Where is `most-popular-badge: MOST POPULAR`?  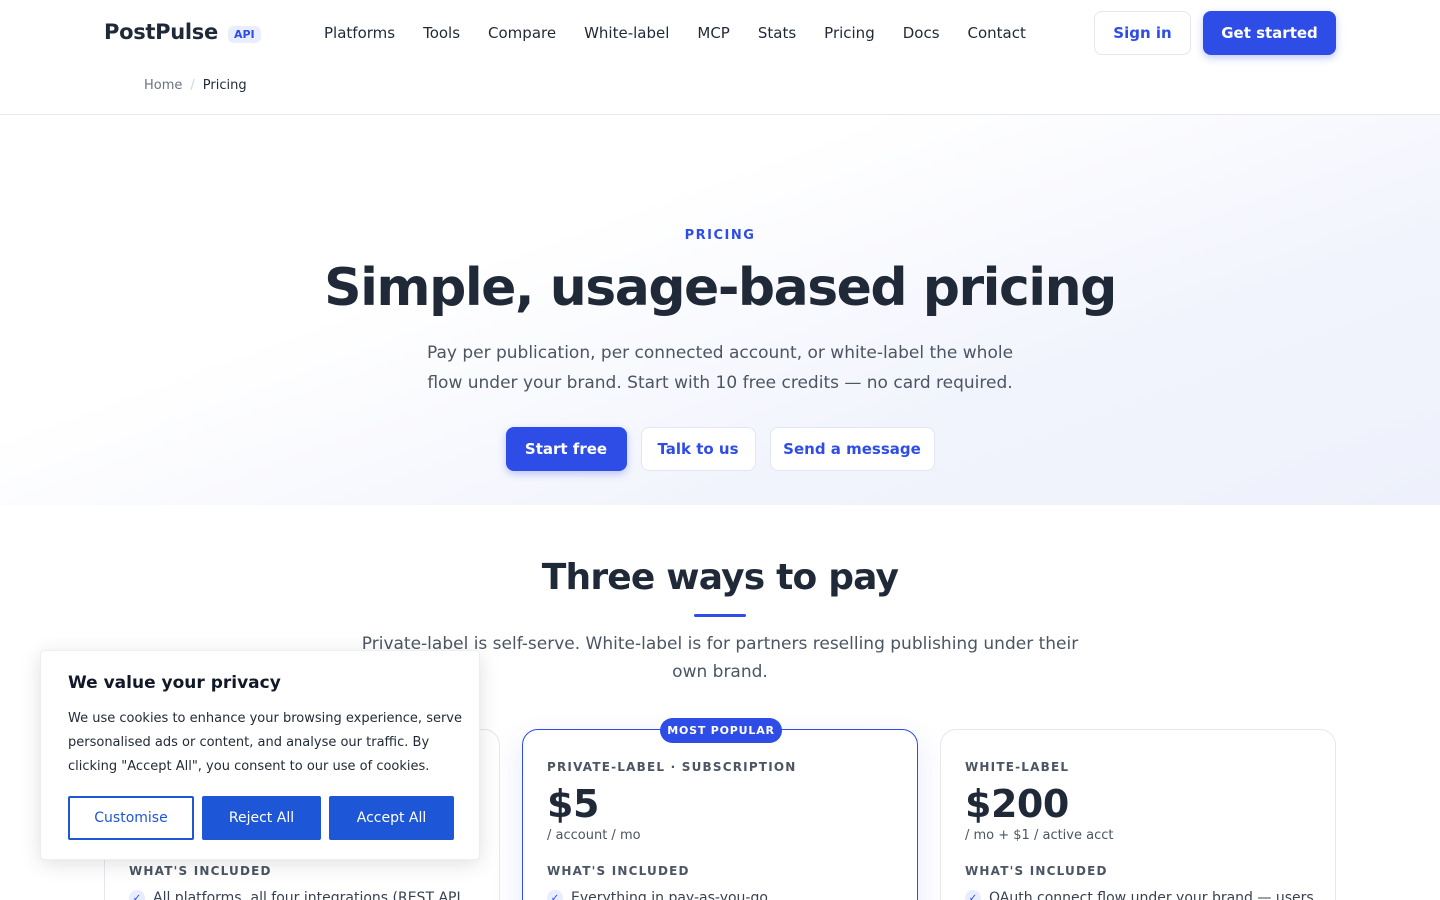
most-popular-badge: MOST POPULAR is located at coordinates (721, 730).